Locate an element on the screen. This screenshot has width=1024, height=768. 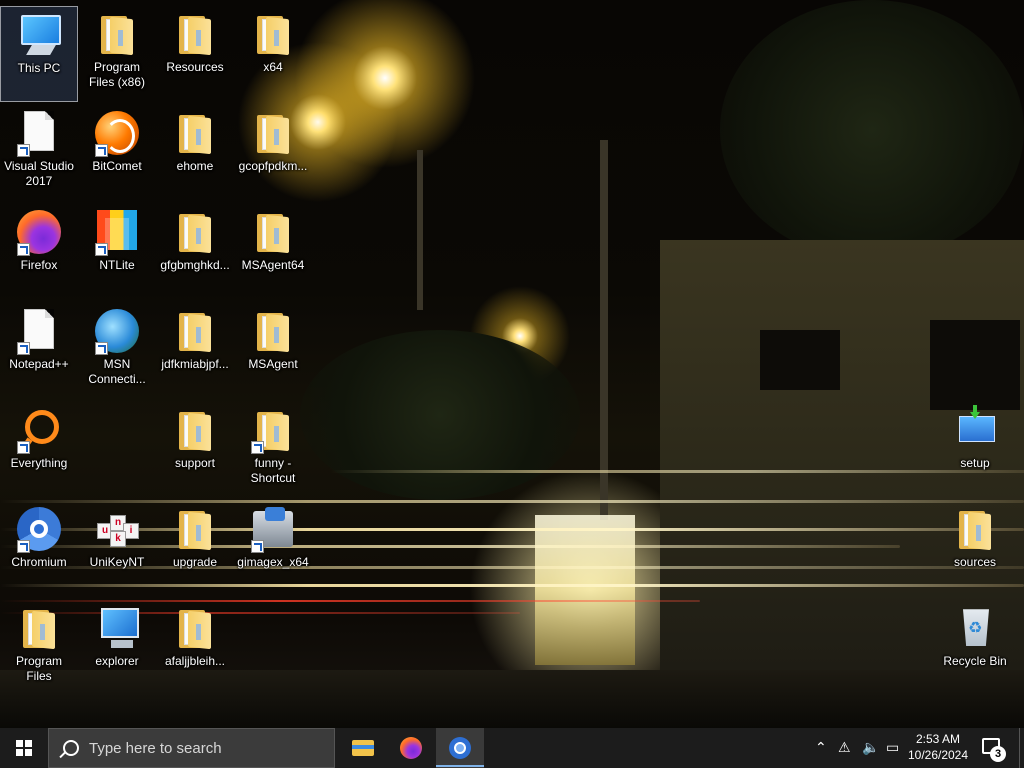
taskbar-app-chromium is located at coordinates (460, 748).